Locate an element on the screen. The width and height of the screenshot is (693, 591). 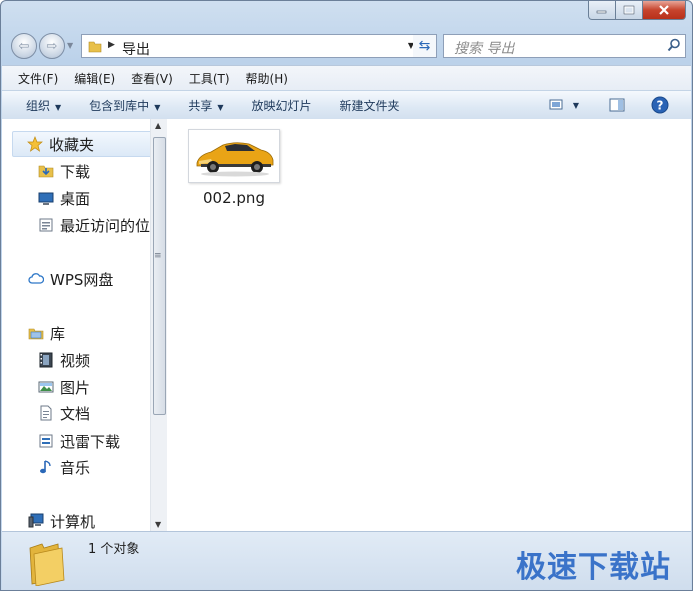
nav-documents: 文档 is located at coordinates (64, 413).